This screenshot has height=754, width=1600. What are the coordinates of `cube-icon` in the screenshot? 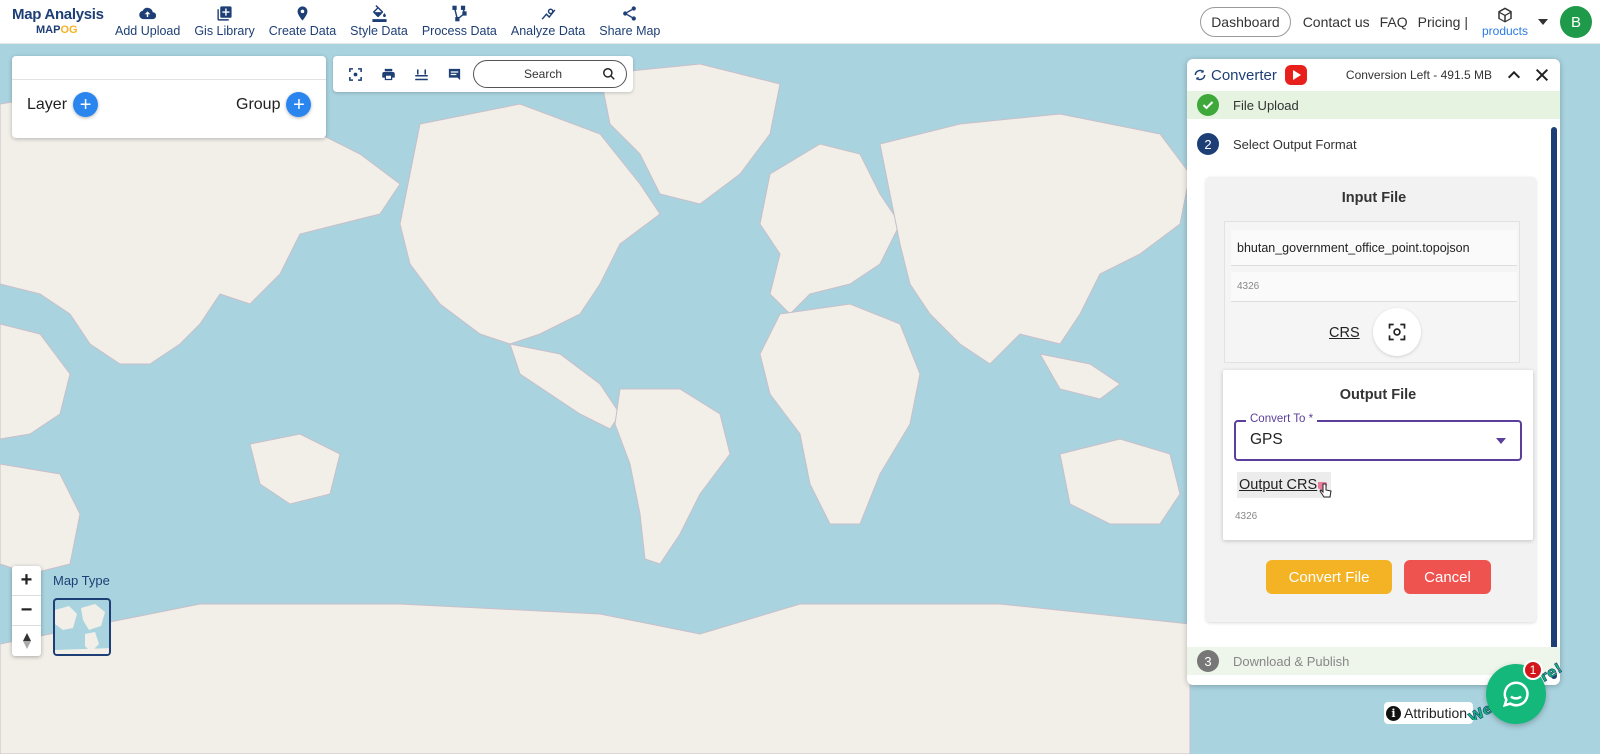 It's located at (1505, 15).